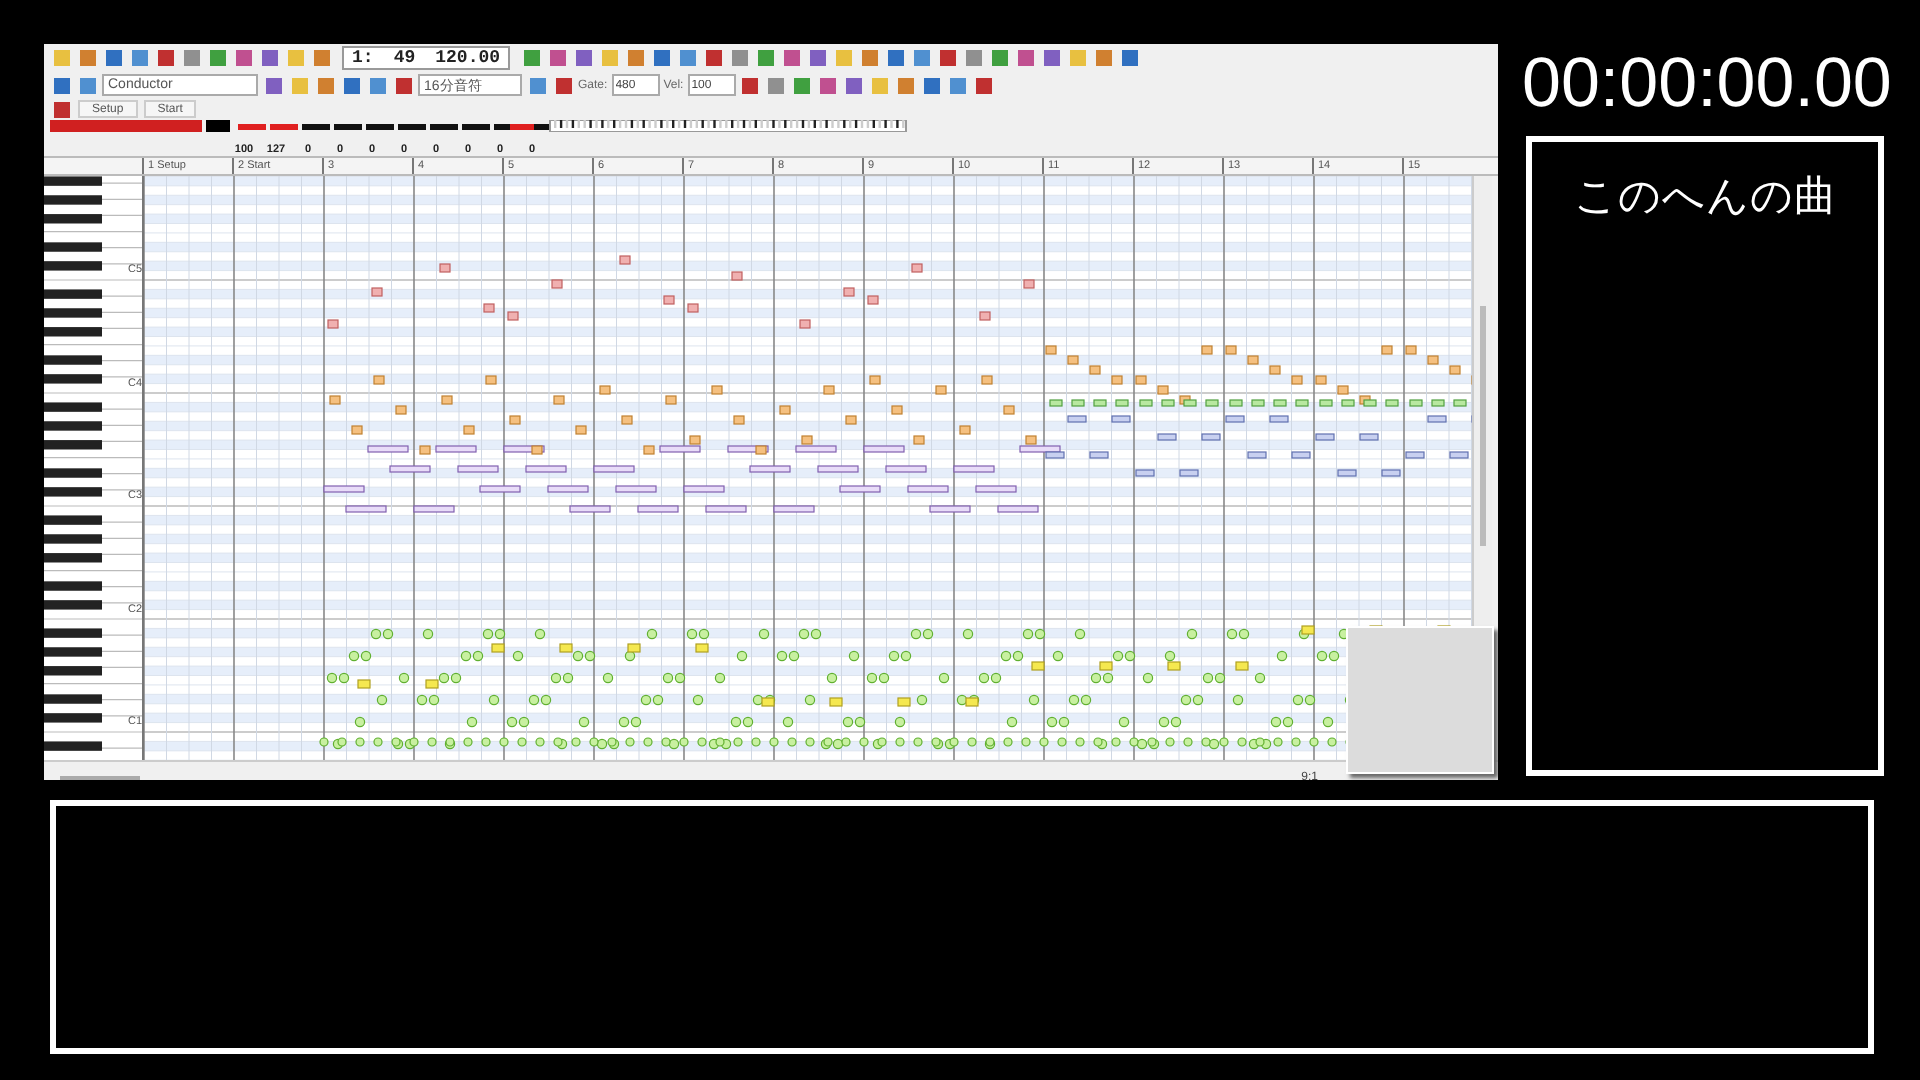 The image size is (1920, 1080). Describe the element at coordinates (1707, 83) in the screenshot. I see `timer-text: 00:00:00.00` at that location.